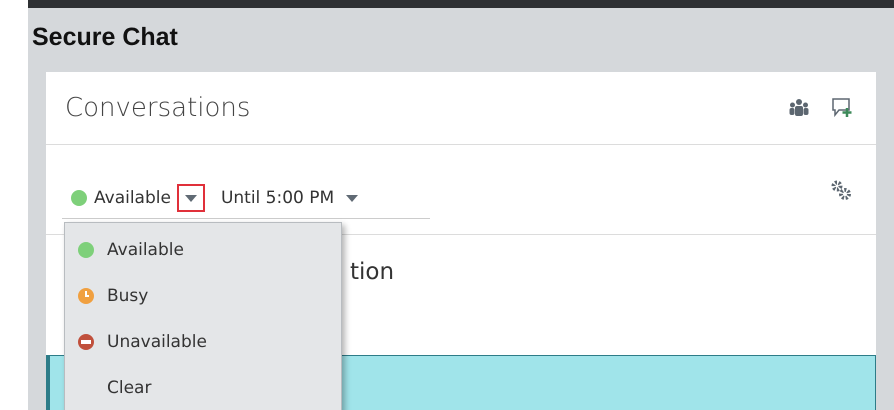 The width and height of the screenshot is (894, 410). Describe the element at coordinates (203, 387) in the screenshot. I see `menu-item: Clear` at that location.